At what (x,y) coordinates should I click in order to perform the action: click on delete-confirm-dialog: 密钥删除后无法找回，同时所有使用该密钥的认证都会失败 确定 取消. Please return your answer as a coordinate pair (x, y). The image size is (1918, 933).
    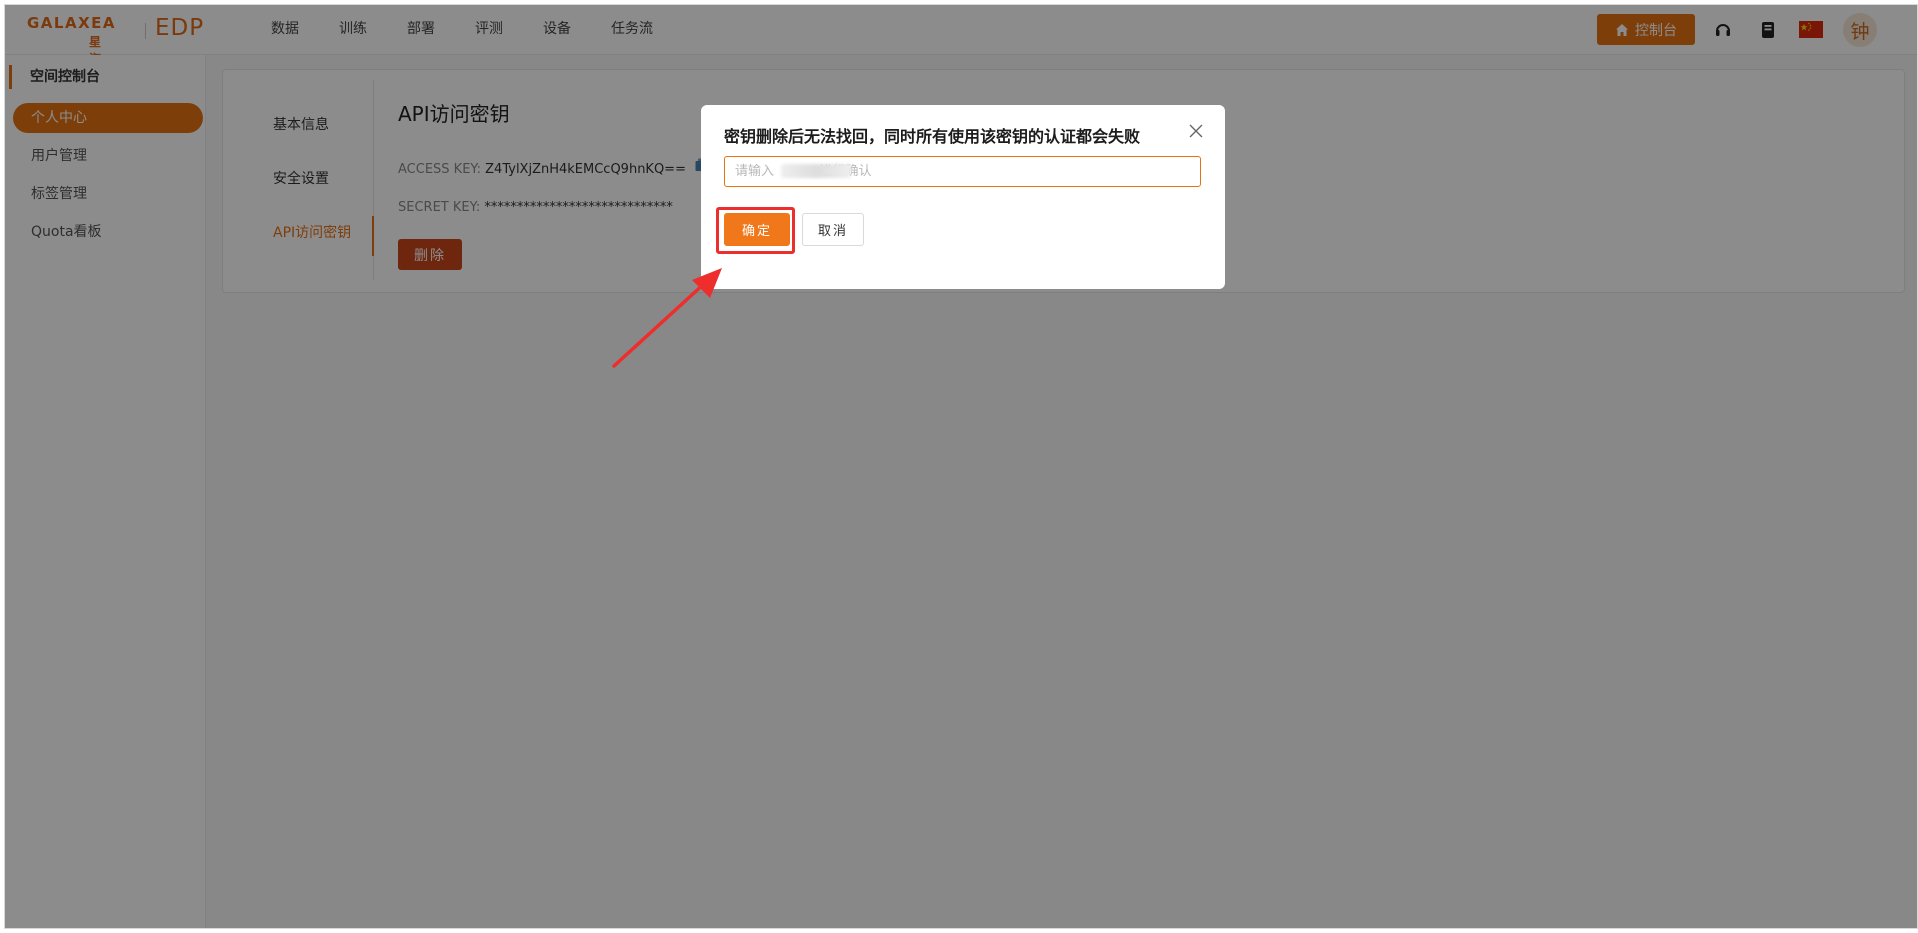
    Looking at the image, I should click on (963, 197).